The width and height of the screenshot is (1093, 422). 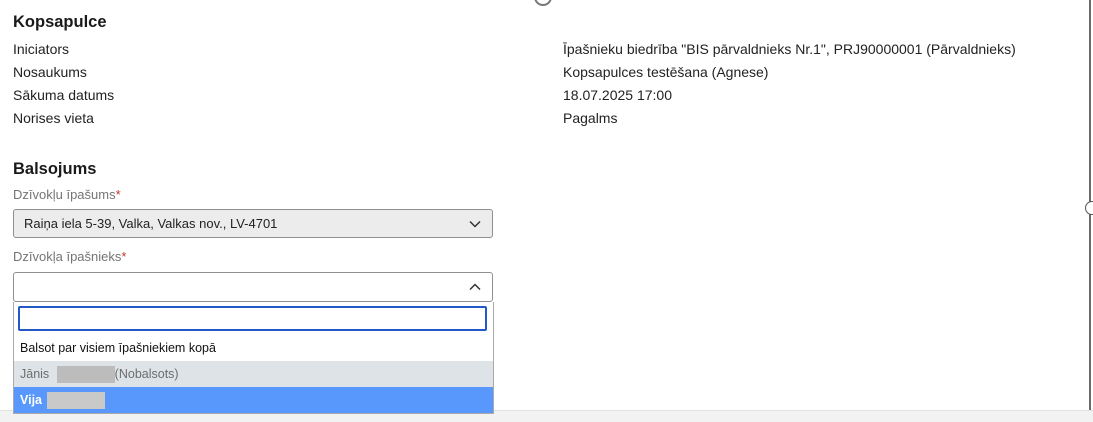 What do you see at coordinates (55, 169) in the screenshot?
I see `voting-section-title: Balsojums` at bounding box center [55, 169].